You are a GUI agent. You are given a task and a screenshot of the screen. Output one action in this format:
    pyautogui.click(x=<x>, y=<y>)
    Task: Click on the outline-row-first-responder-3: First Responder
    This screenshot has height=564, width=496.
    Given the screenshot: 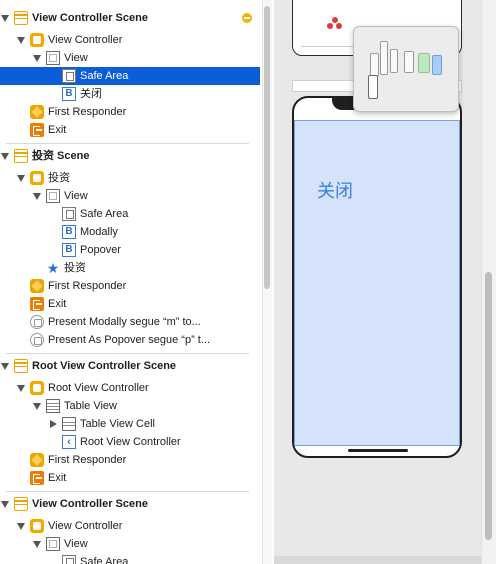 What is the action you would take?
    pyautogui.click(x=130, y=460)
    